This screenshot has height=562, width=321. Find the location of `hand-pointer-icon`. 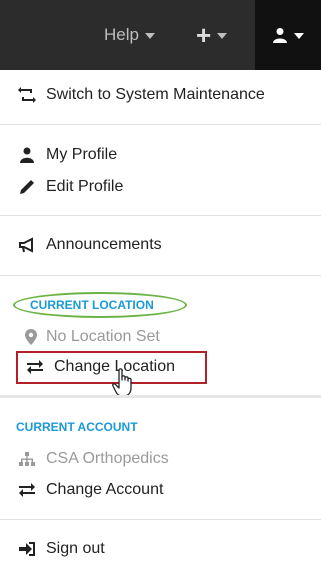

hand-pointer-icon is located at coordinates (122, 382).